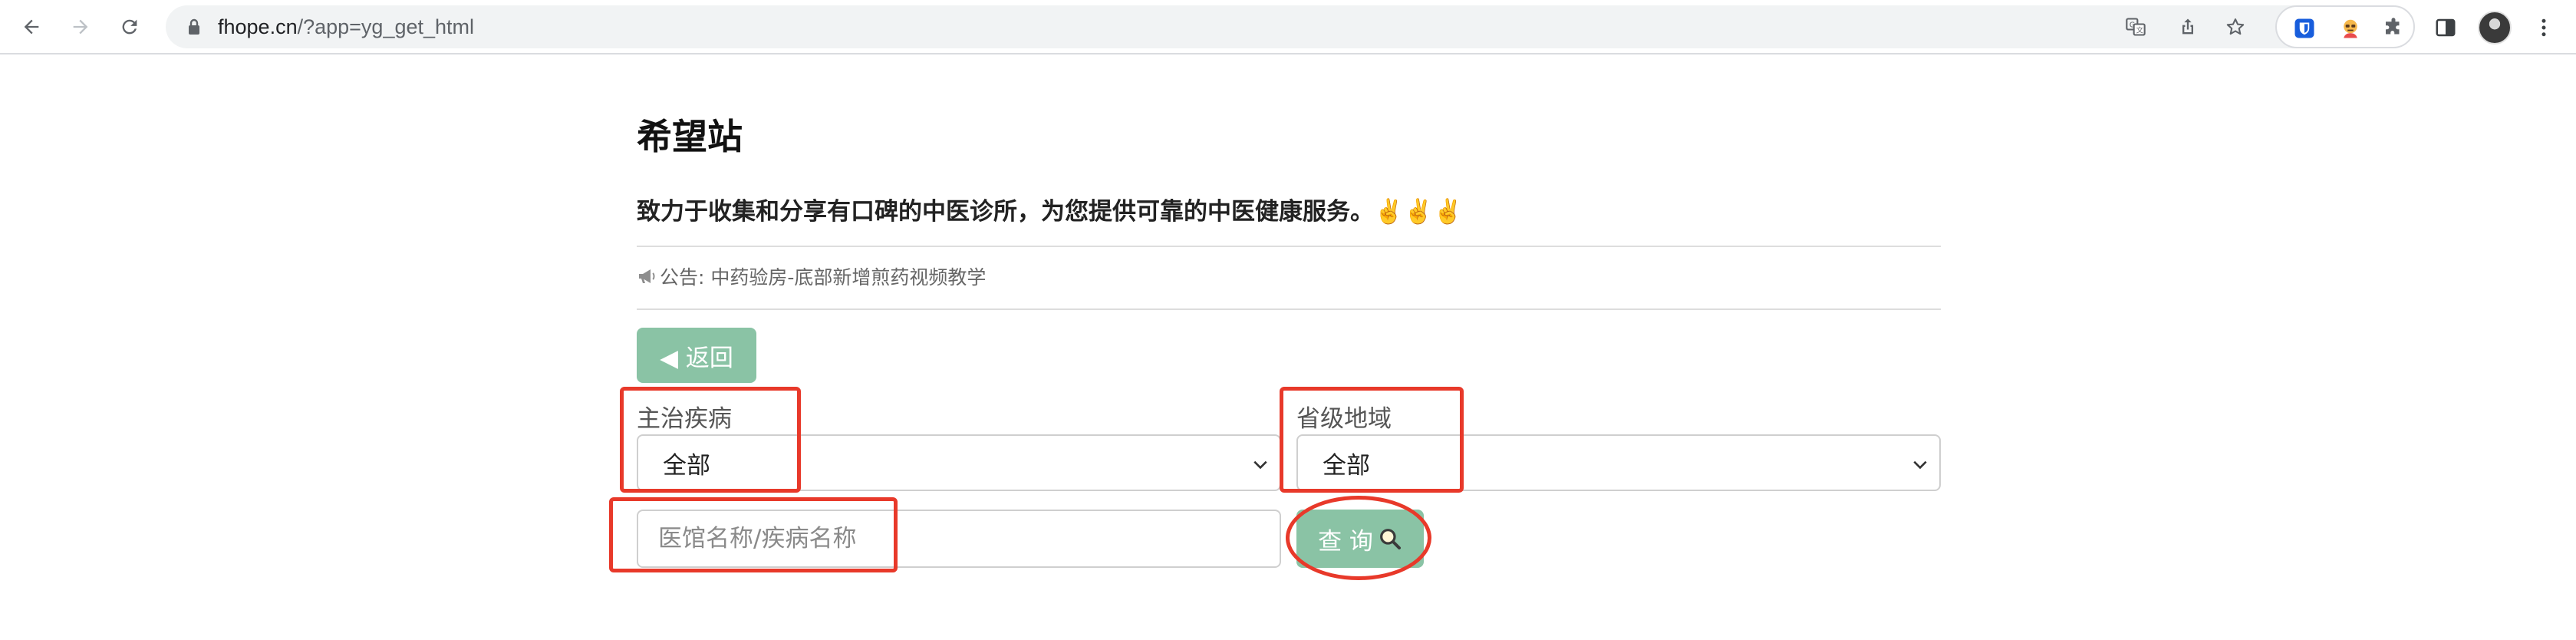 This screenshot has width=2576, height=640. I want to click on extensions-group, so click(2345, 27).